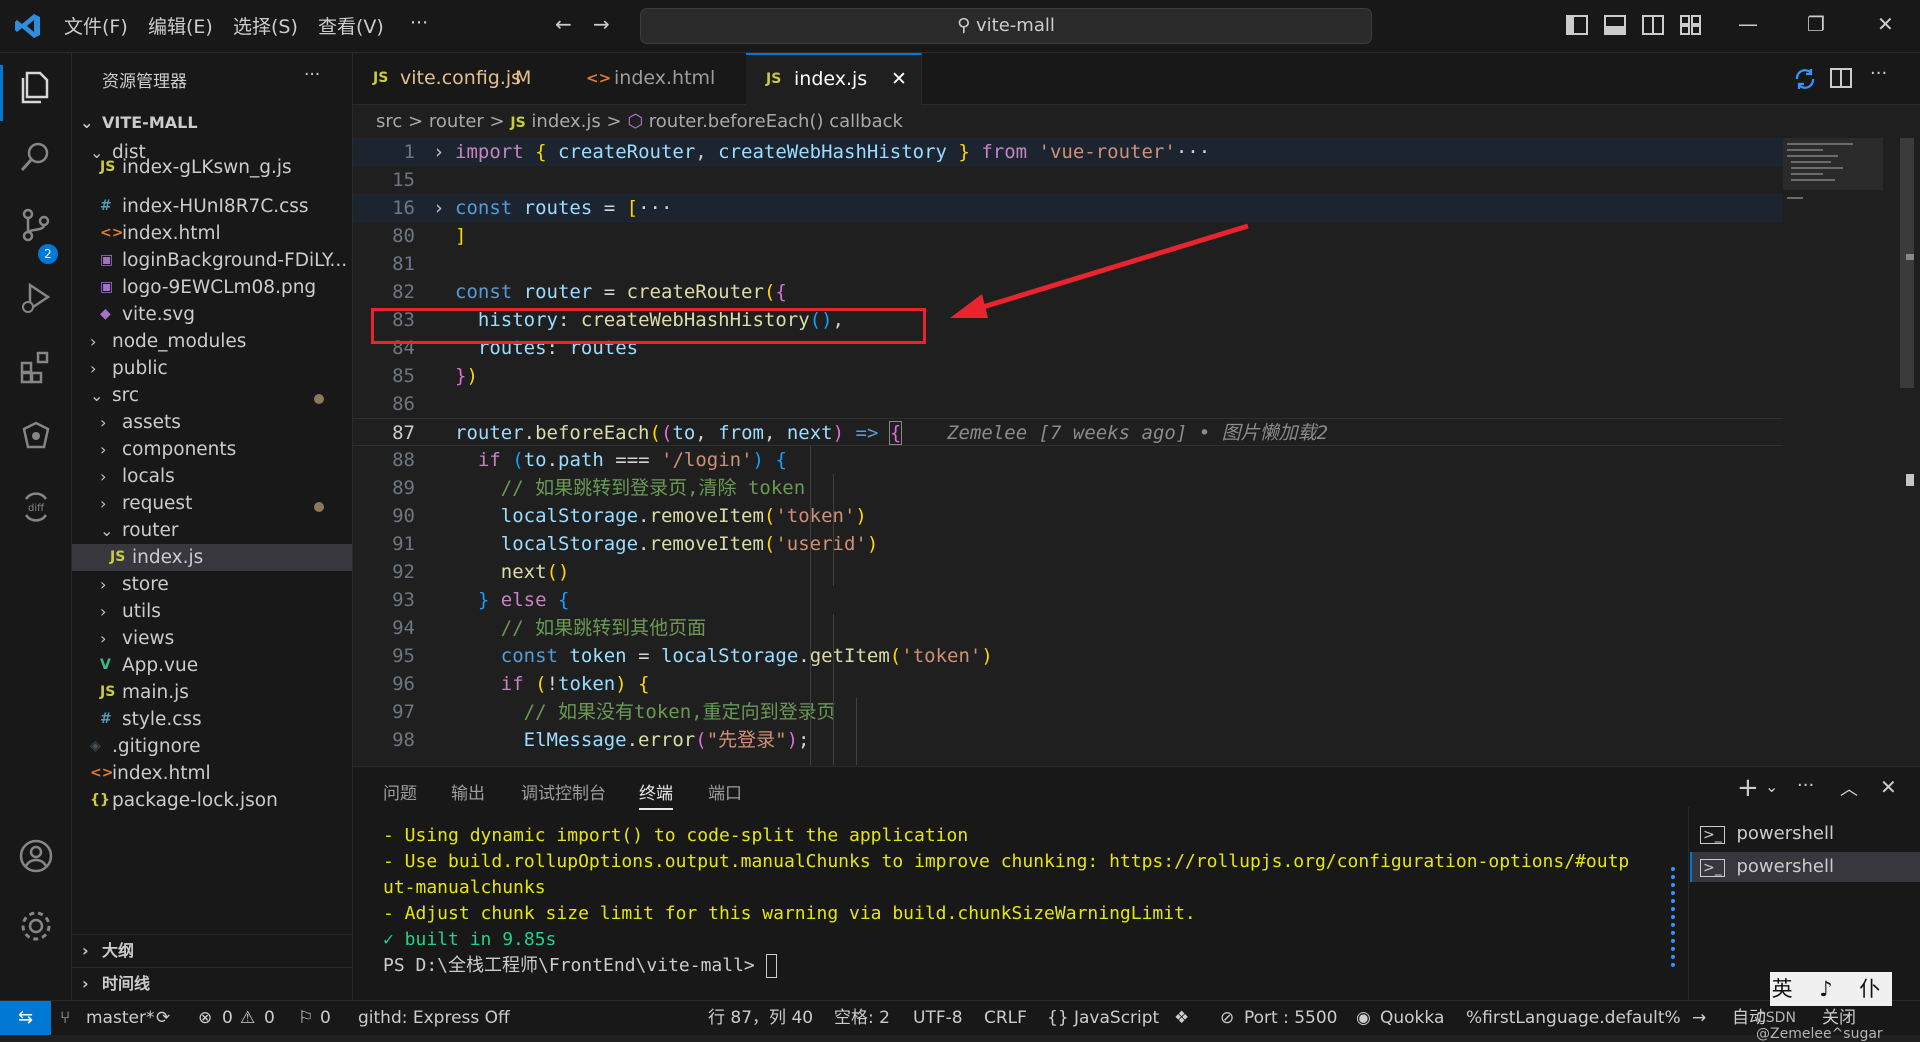  Describe the element at coordinates (1573, 1018) in the screenshot. I see `first-language-status: %firstLanguage.default%` at that location.